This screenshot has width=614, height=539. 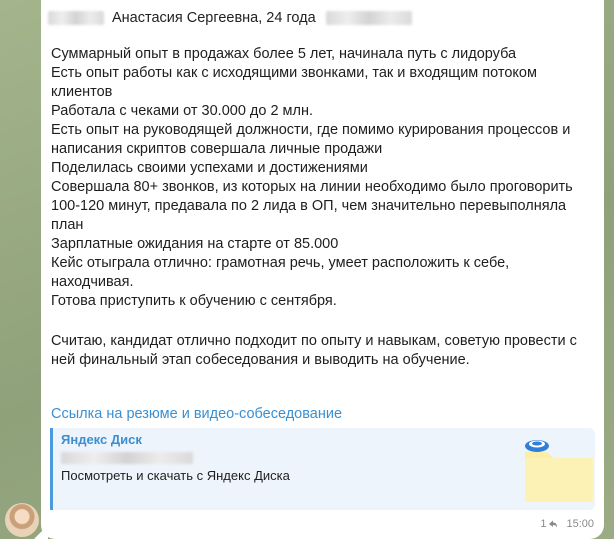 I want to click on preview-description: Посмотреть и скачать с Яндекс Диска, so click(x=175, y=475).